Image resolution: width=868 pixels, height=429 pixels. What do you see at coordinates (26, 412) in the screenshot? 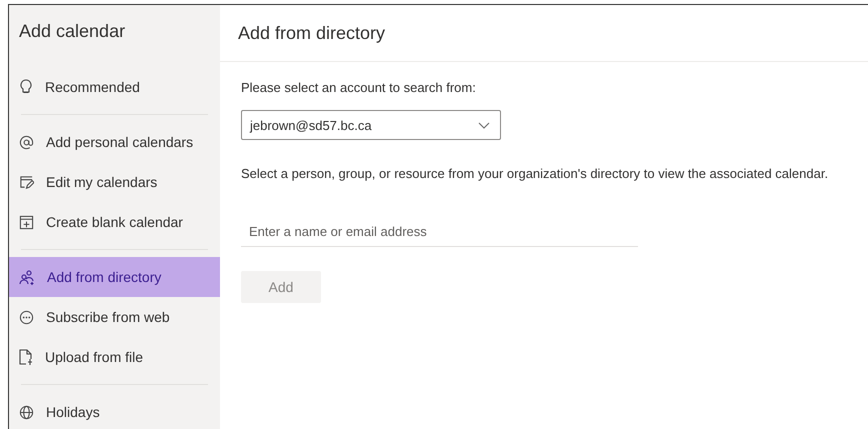
I see `globe-icon` at bounding box center [26, 412].